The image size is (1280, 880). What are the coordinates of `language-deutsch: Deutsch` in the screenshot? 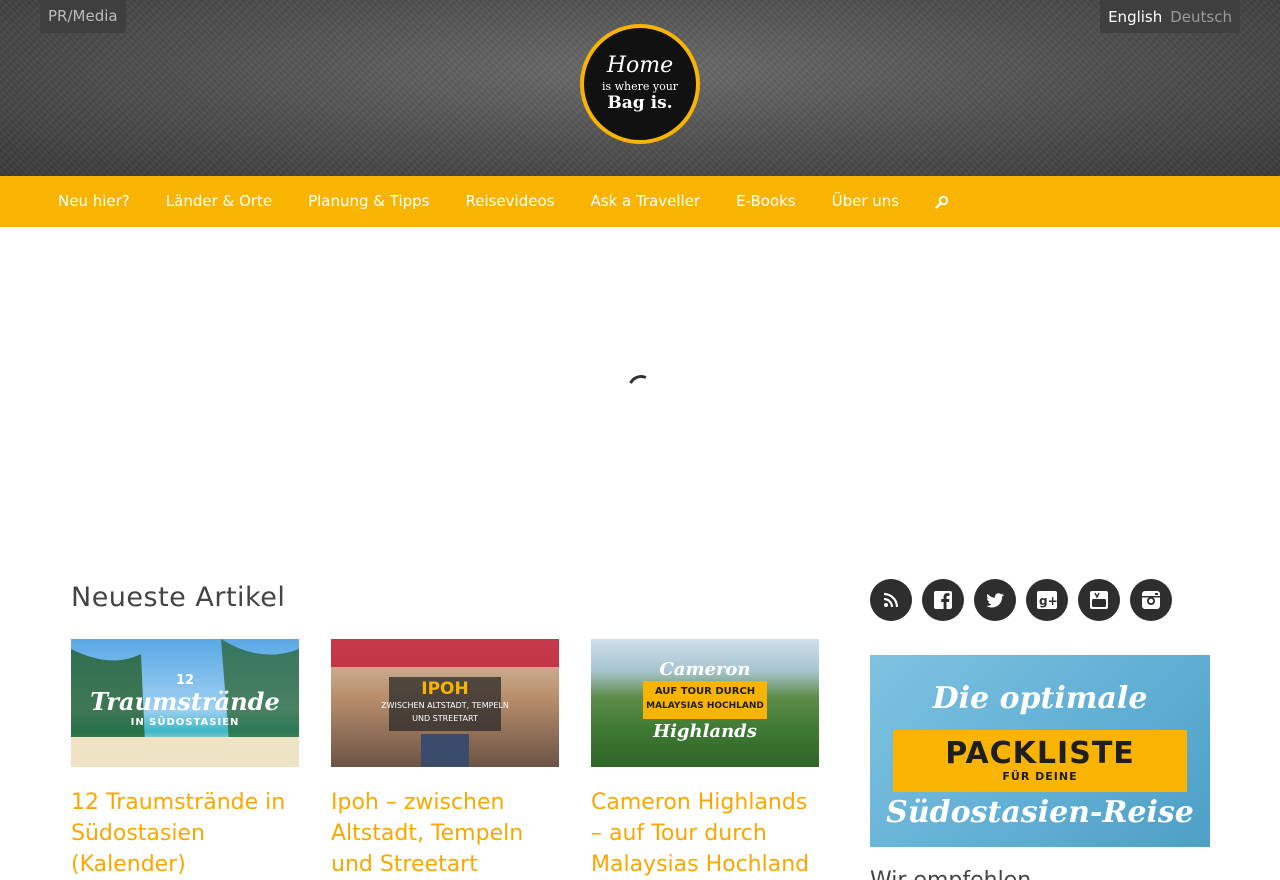 It's located at (1201, 17).